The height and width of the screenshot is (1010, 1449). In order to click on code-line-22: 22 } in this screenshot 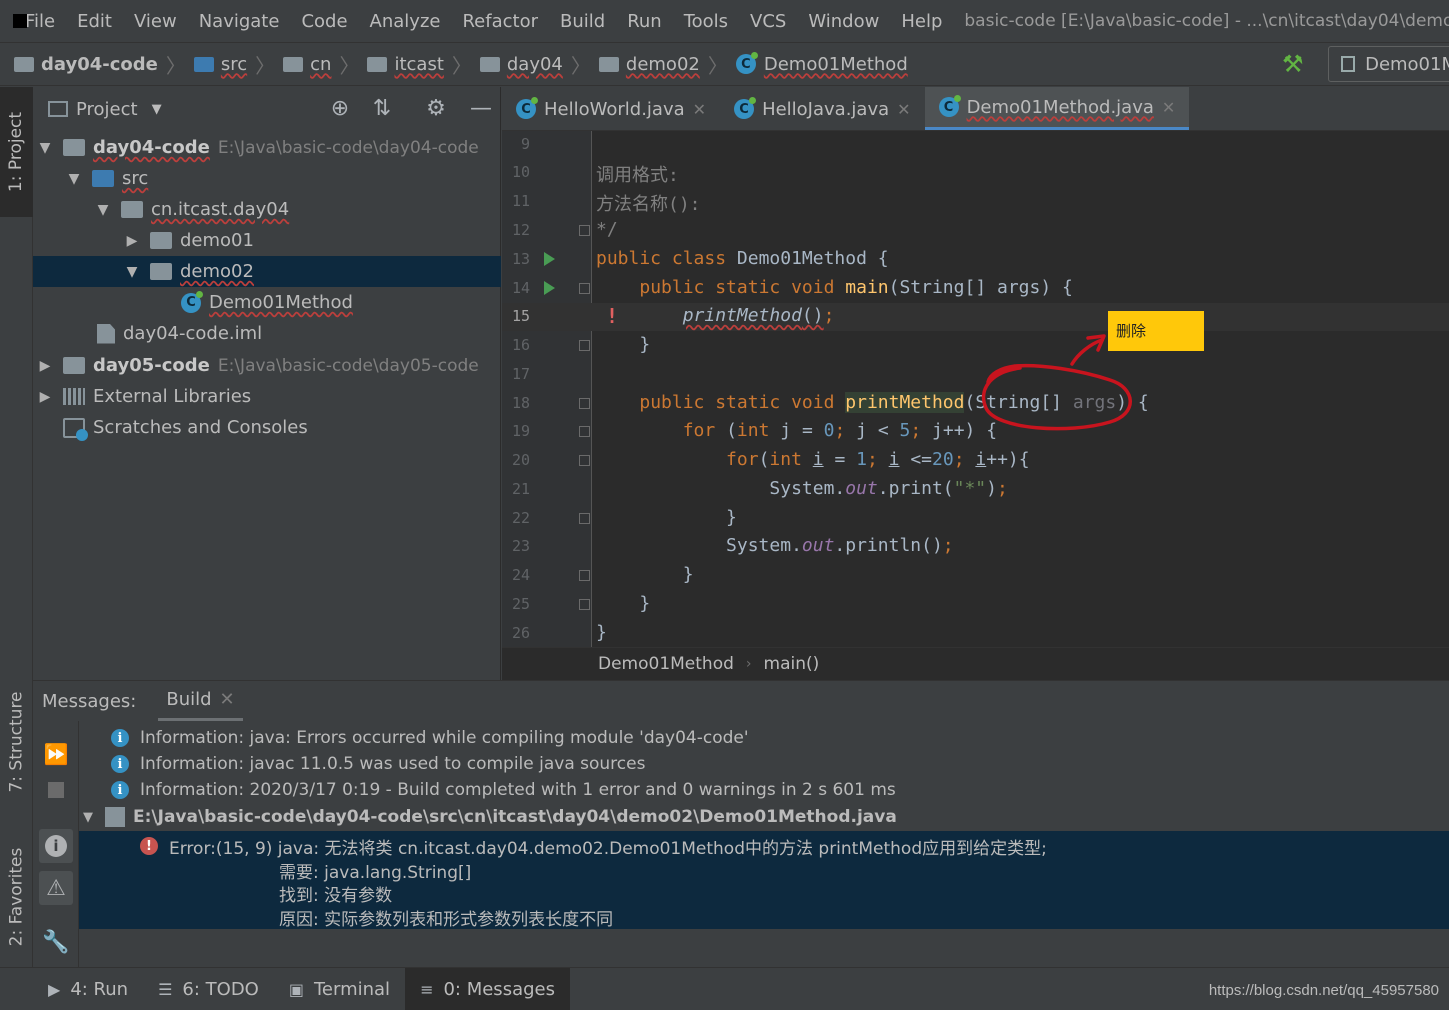, I will do `click(624, 517)`.